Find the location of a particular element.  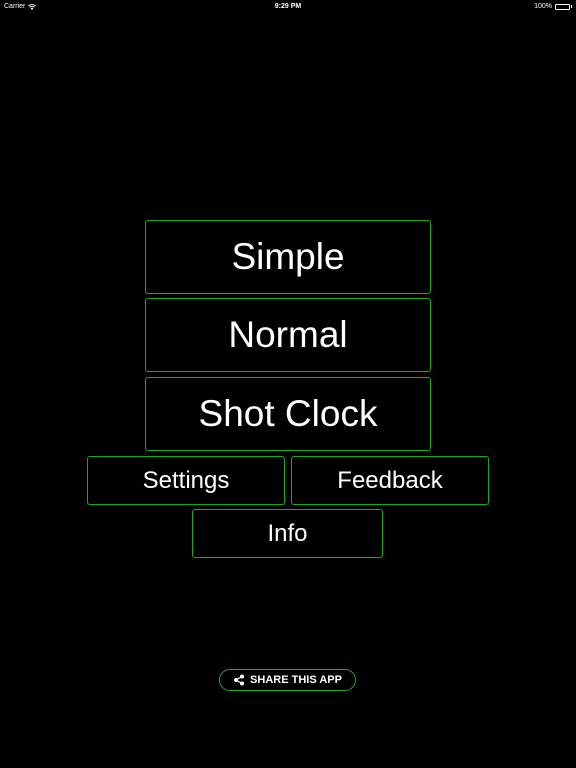

simple-button: Simple is located at coordinates (288, 257).